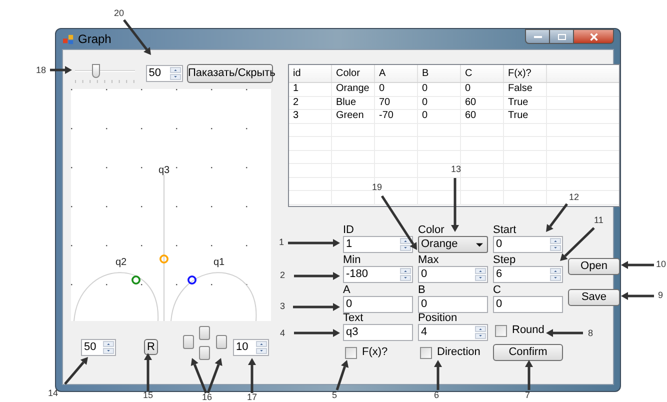 This screenshot has height=402, width=667. Describe the element at coordinates (230, 73) in the screenshot. I see `toggle-button: Паказать/Скрыть` at that location.